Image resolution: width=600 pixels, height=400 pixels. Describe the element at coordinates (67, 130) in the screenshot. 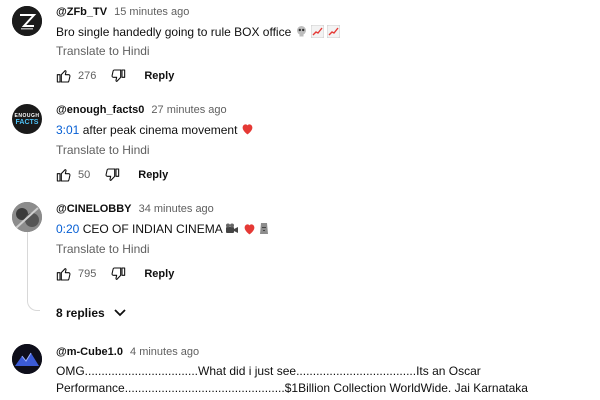

I see `timestamp-link: 3:01` at that location.